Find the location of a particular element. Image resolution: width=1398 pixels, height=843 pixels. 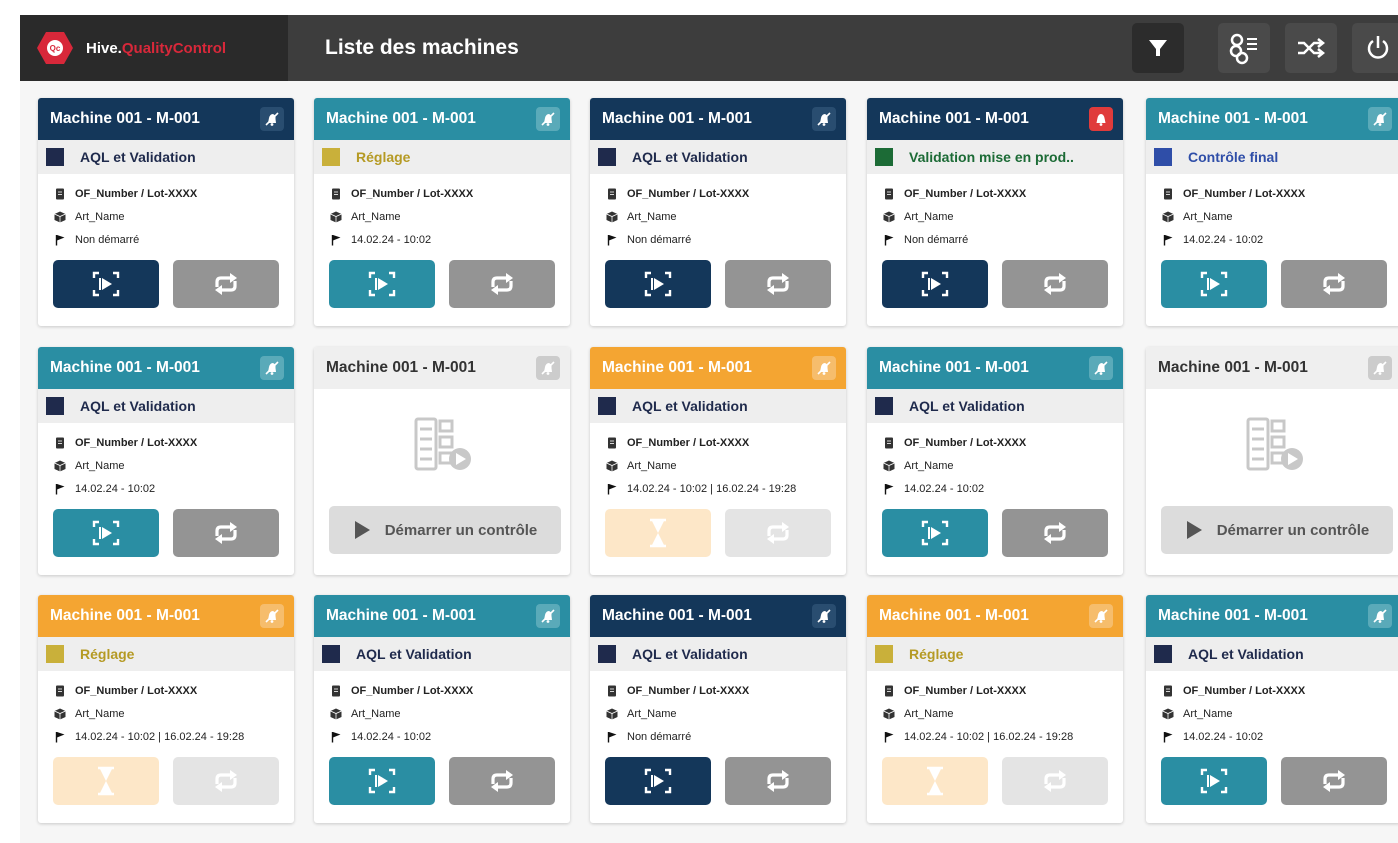

hourglass-icon is located at coordinates (106, 781).